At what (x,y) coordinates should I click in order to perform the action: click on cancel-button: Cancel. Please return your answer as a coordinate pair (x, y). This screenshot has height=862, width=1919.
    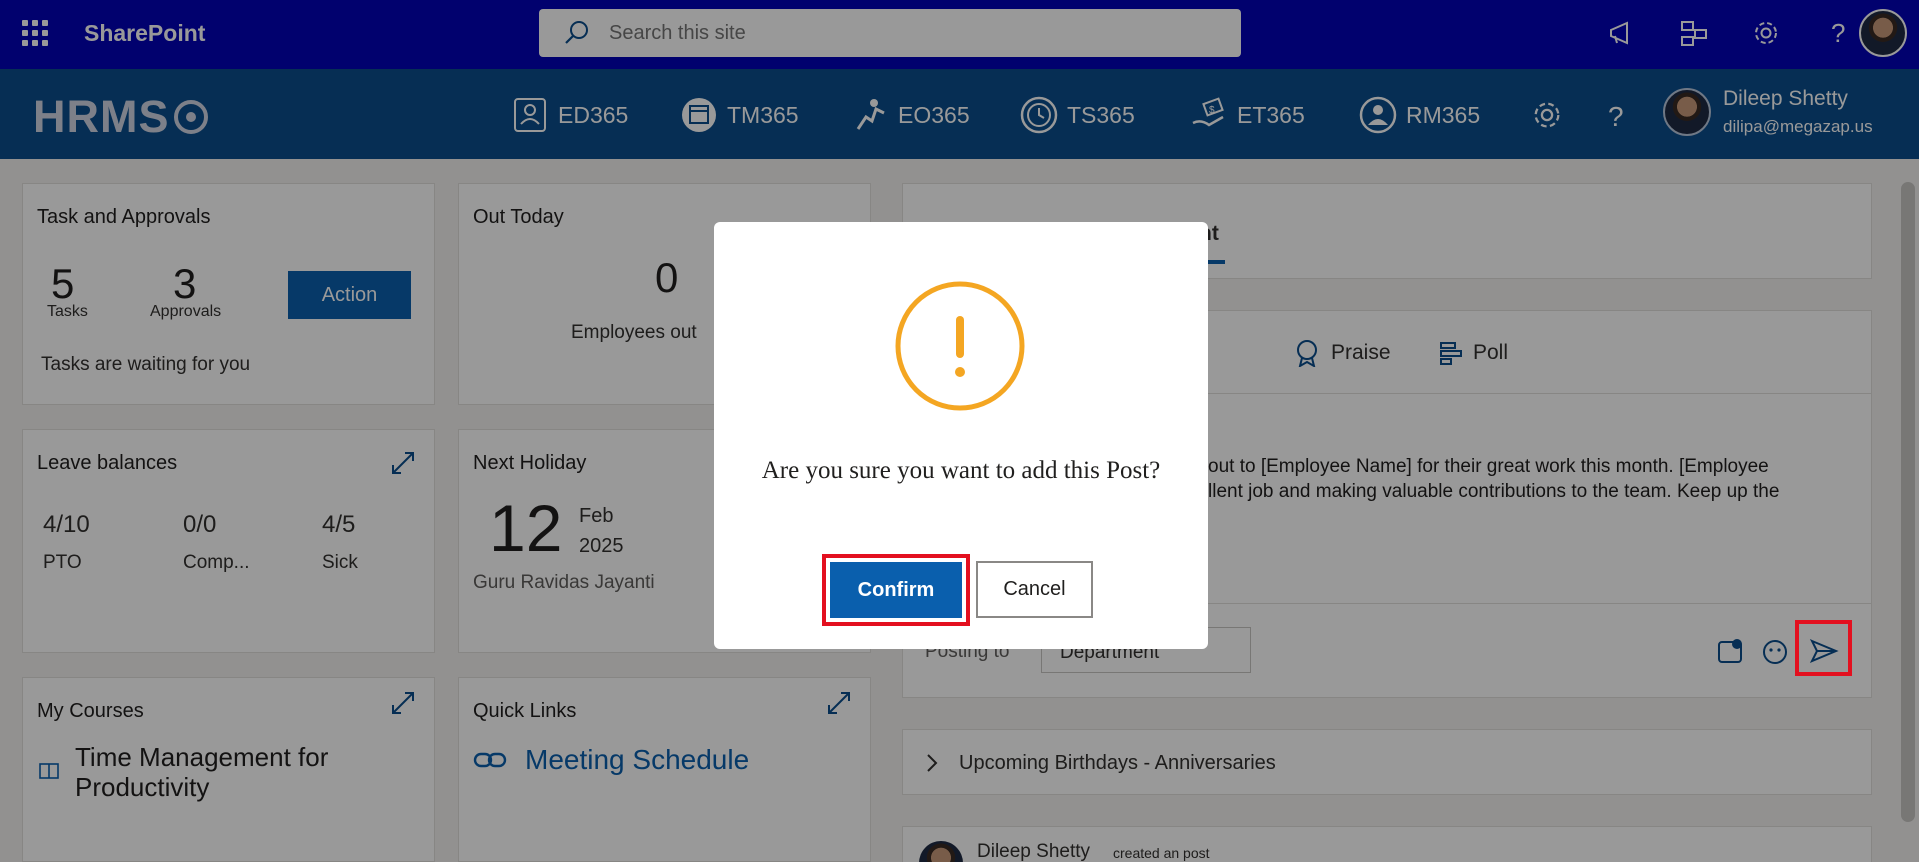
    Looking at the image, I should click on (1034, 589).